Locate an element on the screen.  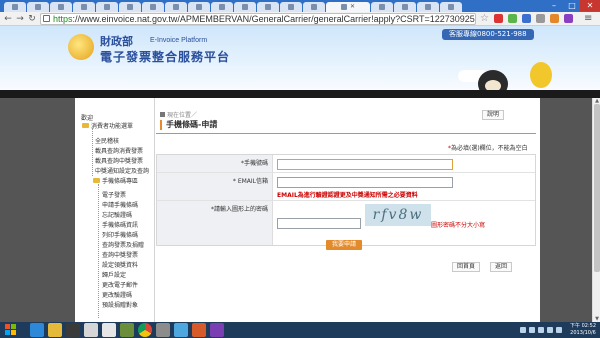
sidebar-item: 列印手機條碼 is located at coordinates (120, 234).